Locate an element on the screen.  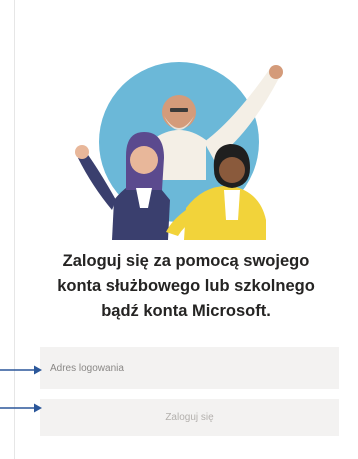
sign-in-address-input is located at coordinates (189, 368).